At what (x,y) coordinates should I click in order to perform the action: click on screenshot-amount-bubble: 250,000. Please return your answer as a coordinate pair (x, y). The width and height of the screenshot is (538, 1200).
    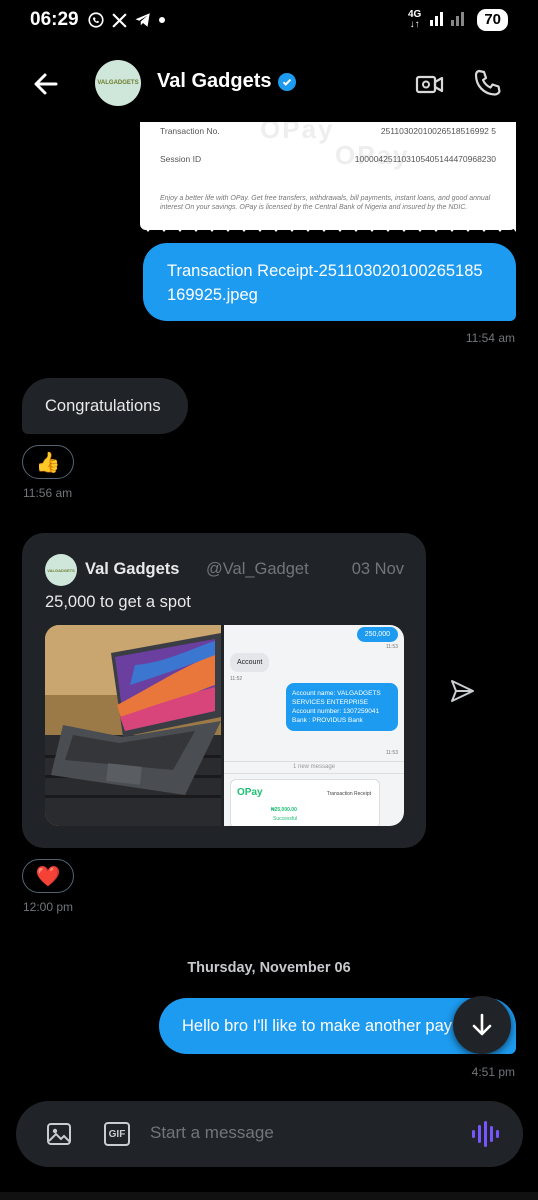
    Looking at the image, I should click on (377, 634).